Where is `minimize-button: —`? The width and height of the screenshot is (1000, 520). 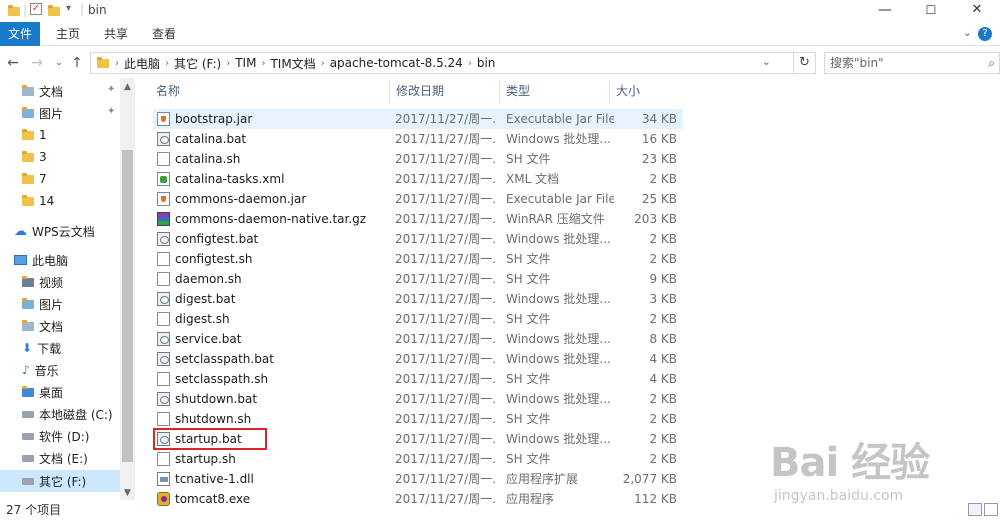 minimize-button: — is located at coordinates (885, 11).